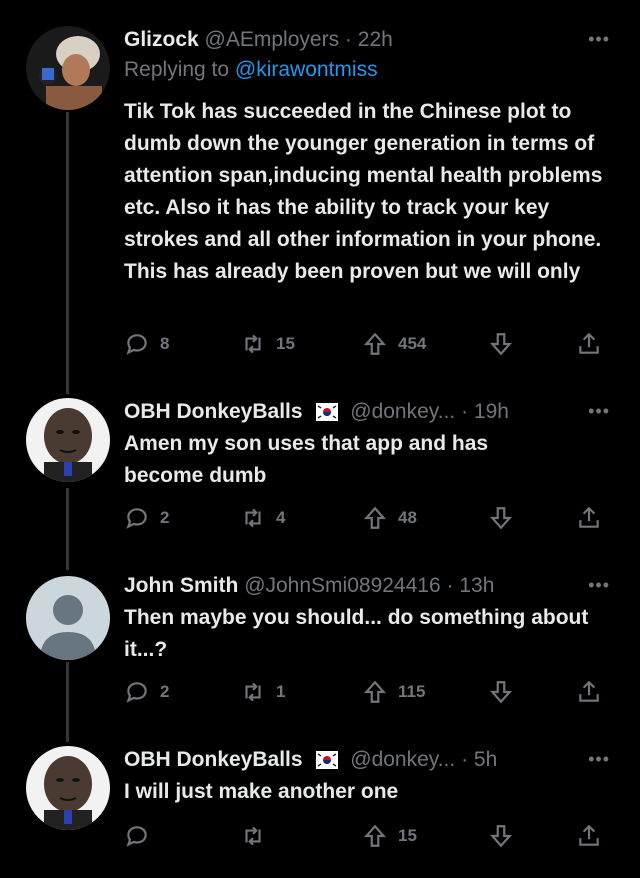 The width and height of the screenshot is (640, 878). I want to click on retweet-count: 1, so click(281, 691).